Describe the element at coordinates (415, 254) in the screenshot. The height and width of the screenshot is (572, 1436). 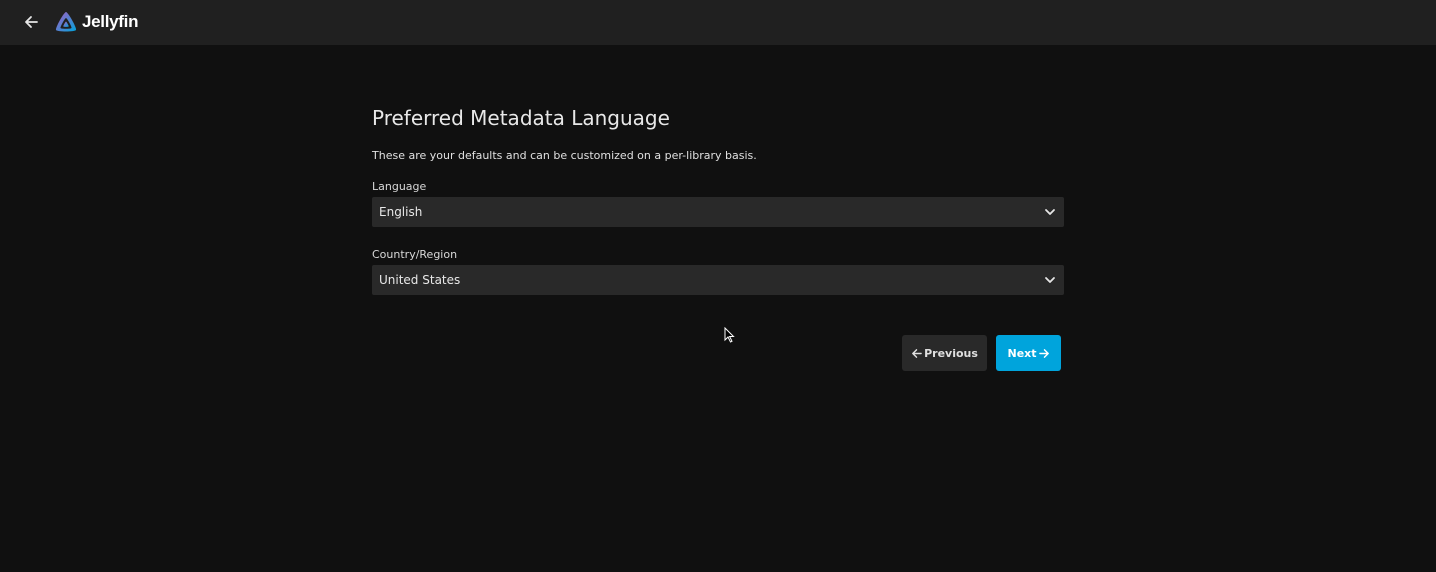
I see `country-label: Country/Region` at that location.